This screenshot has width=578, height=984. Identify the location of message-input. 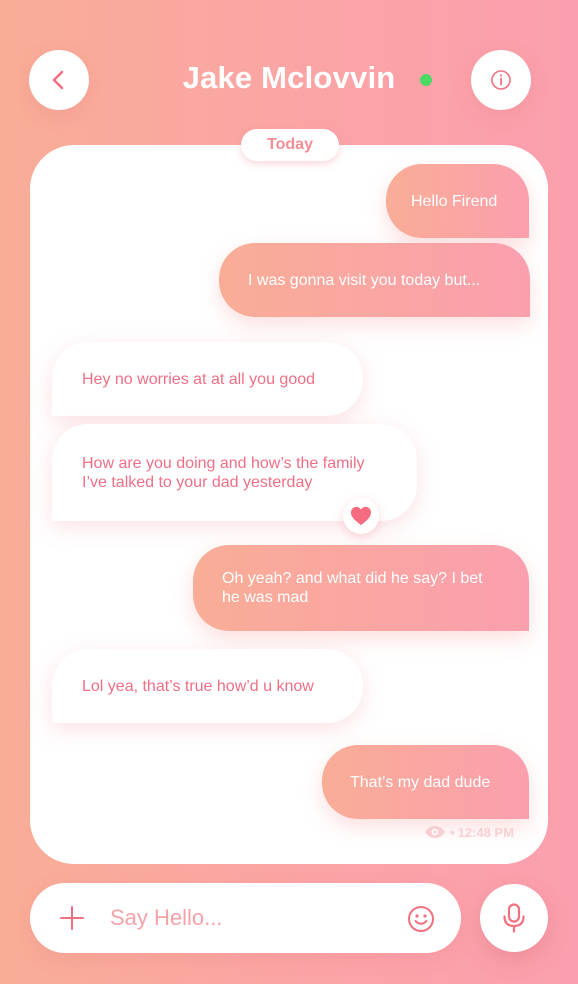
(250, 918).